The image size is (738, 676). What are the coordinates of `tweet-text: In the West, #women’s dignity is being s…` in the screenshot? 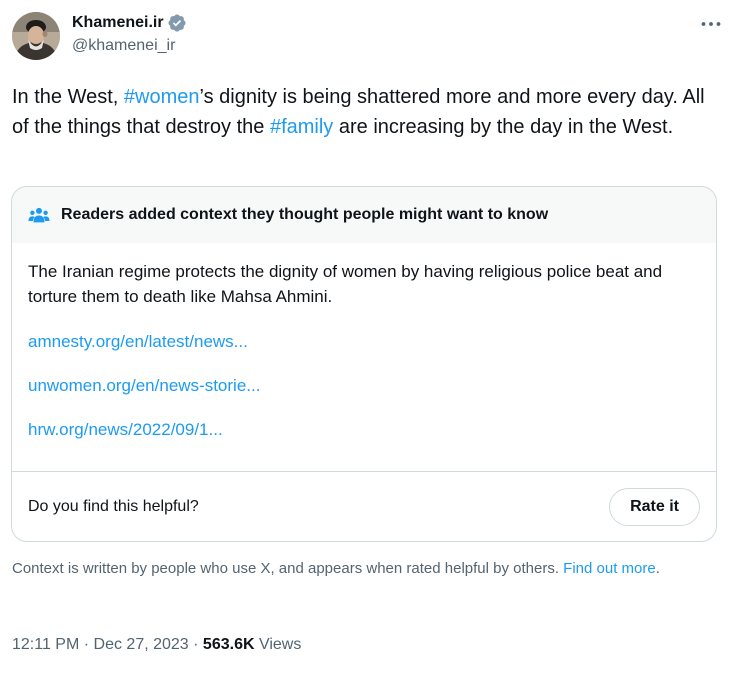 It's located at (362, 112).